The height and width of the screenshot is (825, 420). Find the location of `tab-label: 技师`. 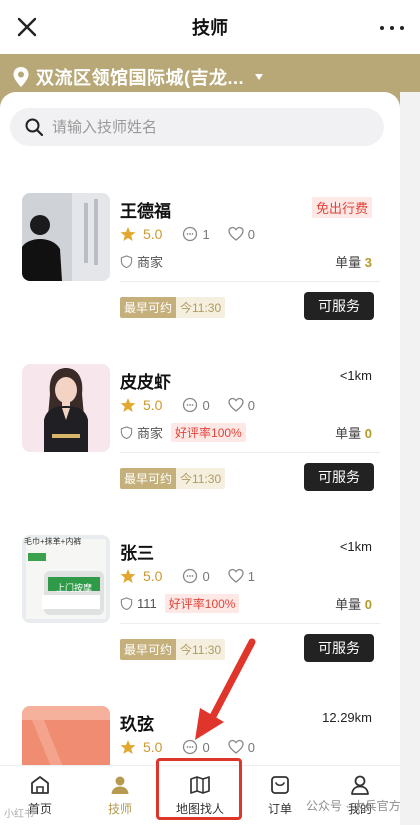

tab-label: 技师 is located at coordinates (119, 809).